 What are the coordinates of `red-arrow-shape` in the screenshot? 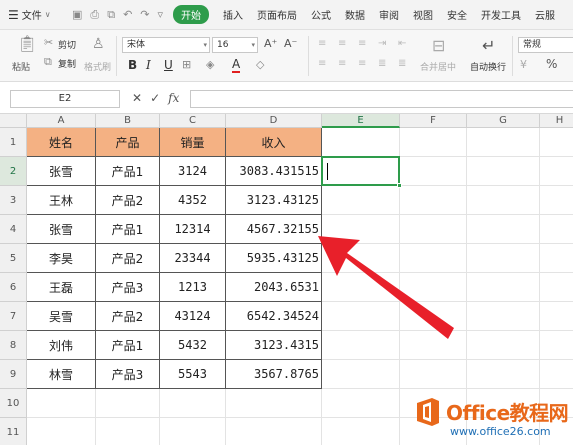 It's located at (386, 287).